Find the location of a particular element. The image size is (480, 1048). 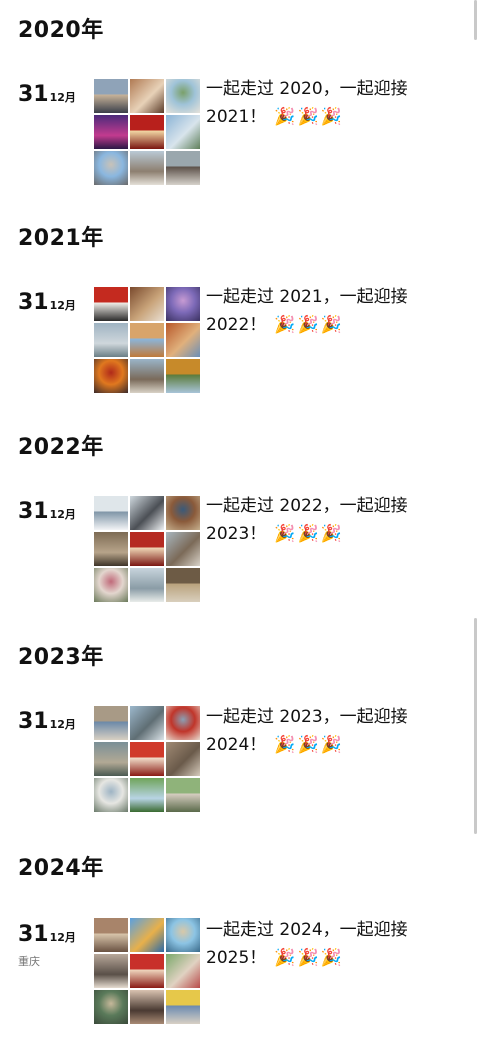

photo-desert-road is located at coordinates (147, 340).